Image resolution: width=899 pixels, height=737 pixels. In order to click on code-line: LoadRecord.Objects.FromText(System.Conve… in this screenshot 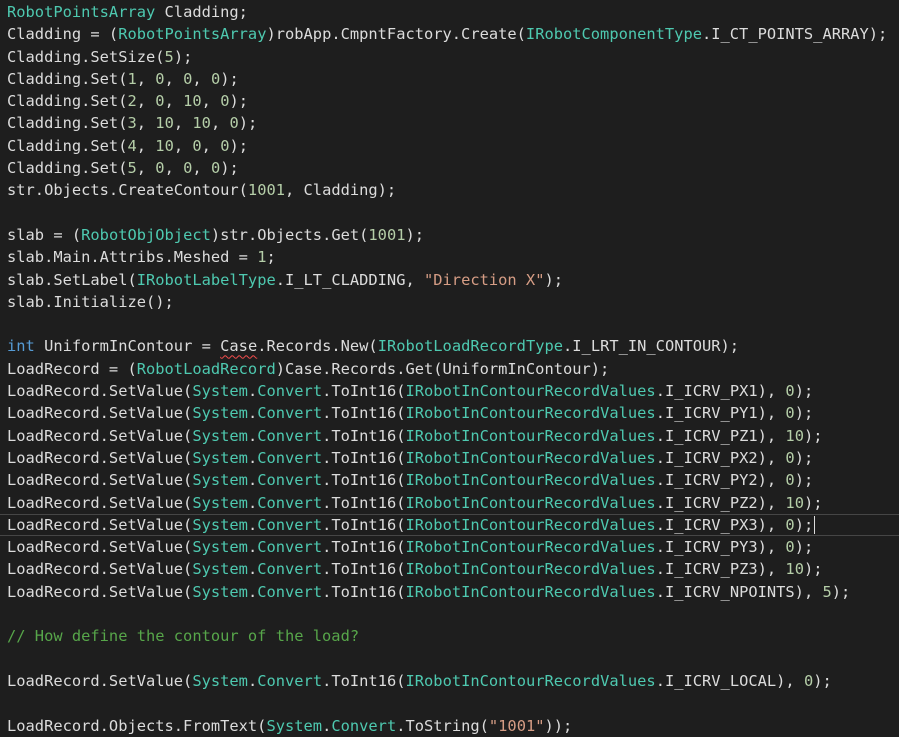, I will do `click(453, 726)`.